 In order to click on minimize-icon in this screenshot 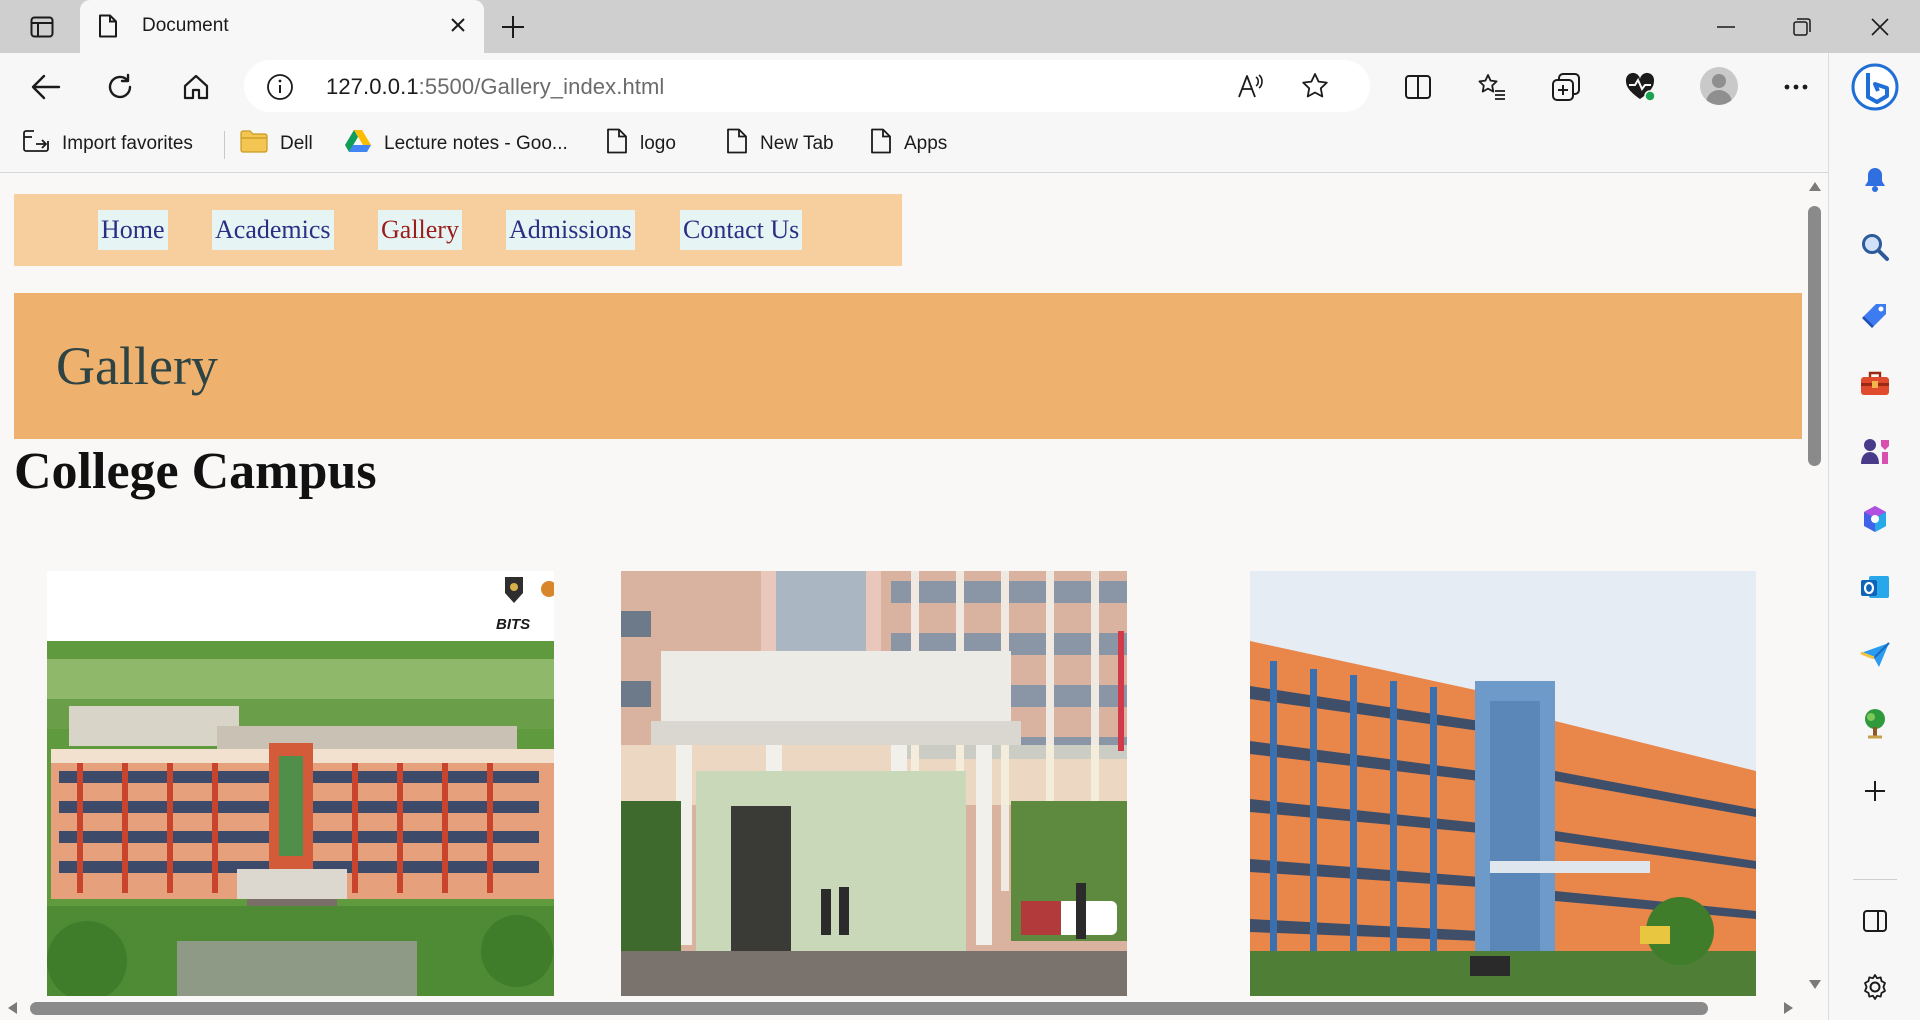, I will do `click(1726, 27)`.